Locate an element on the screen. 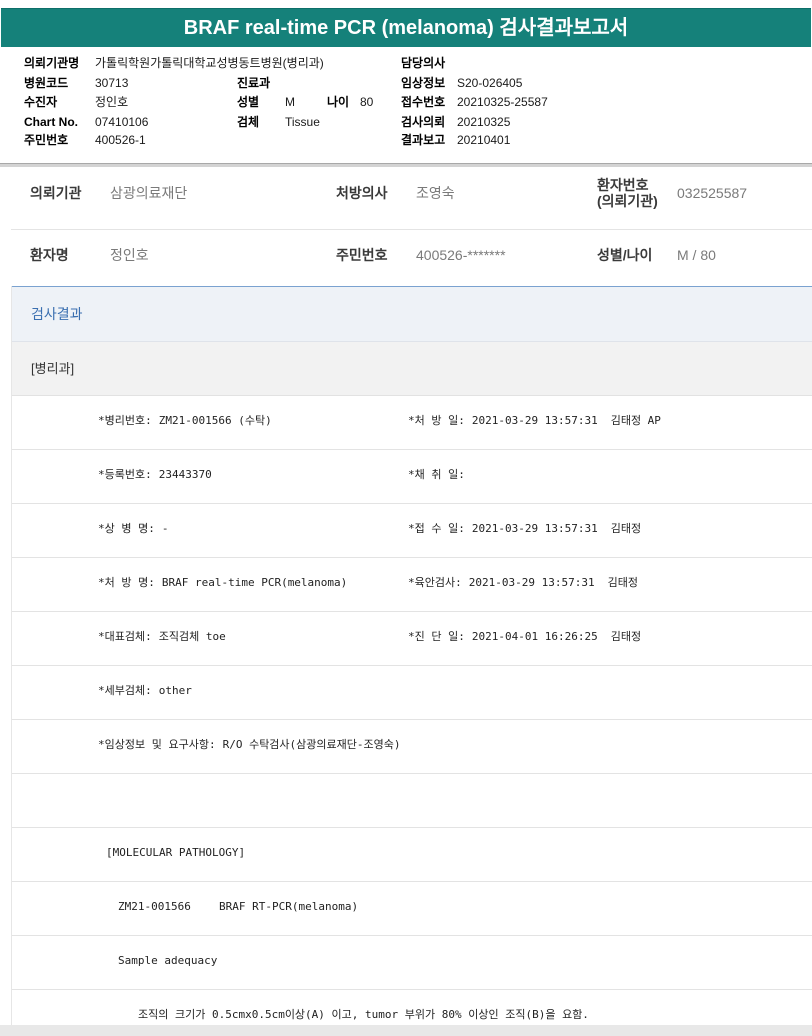 This screenshot has width=812, height=1036. detail-left: *임상정보 및 요구사항: R/O 수탁검사(삼광의료재단-조영숙) is located at coordinates (249, 745).